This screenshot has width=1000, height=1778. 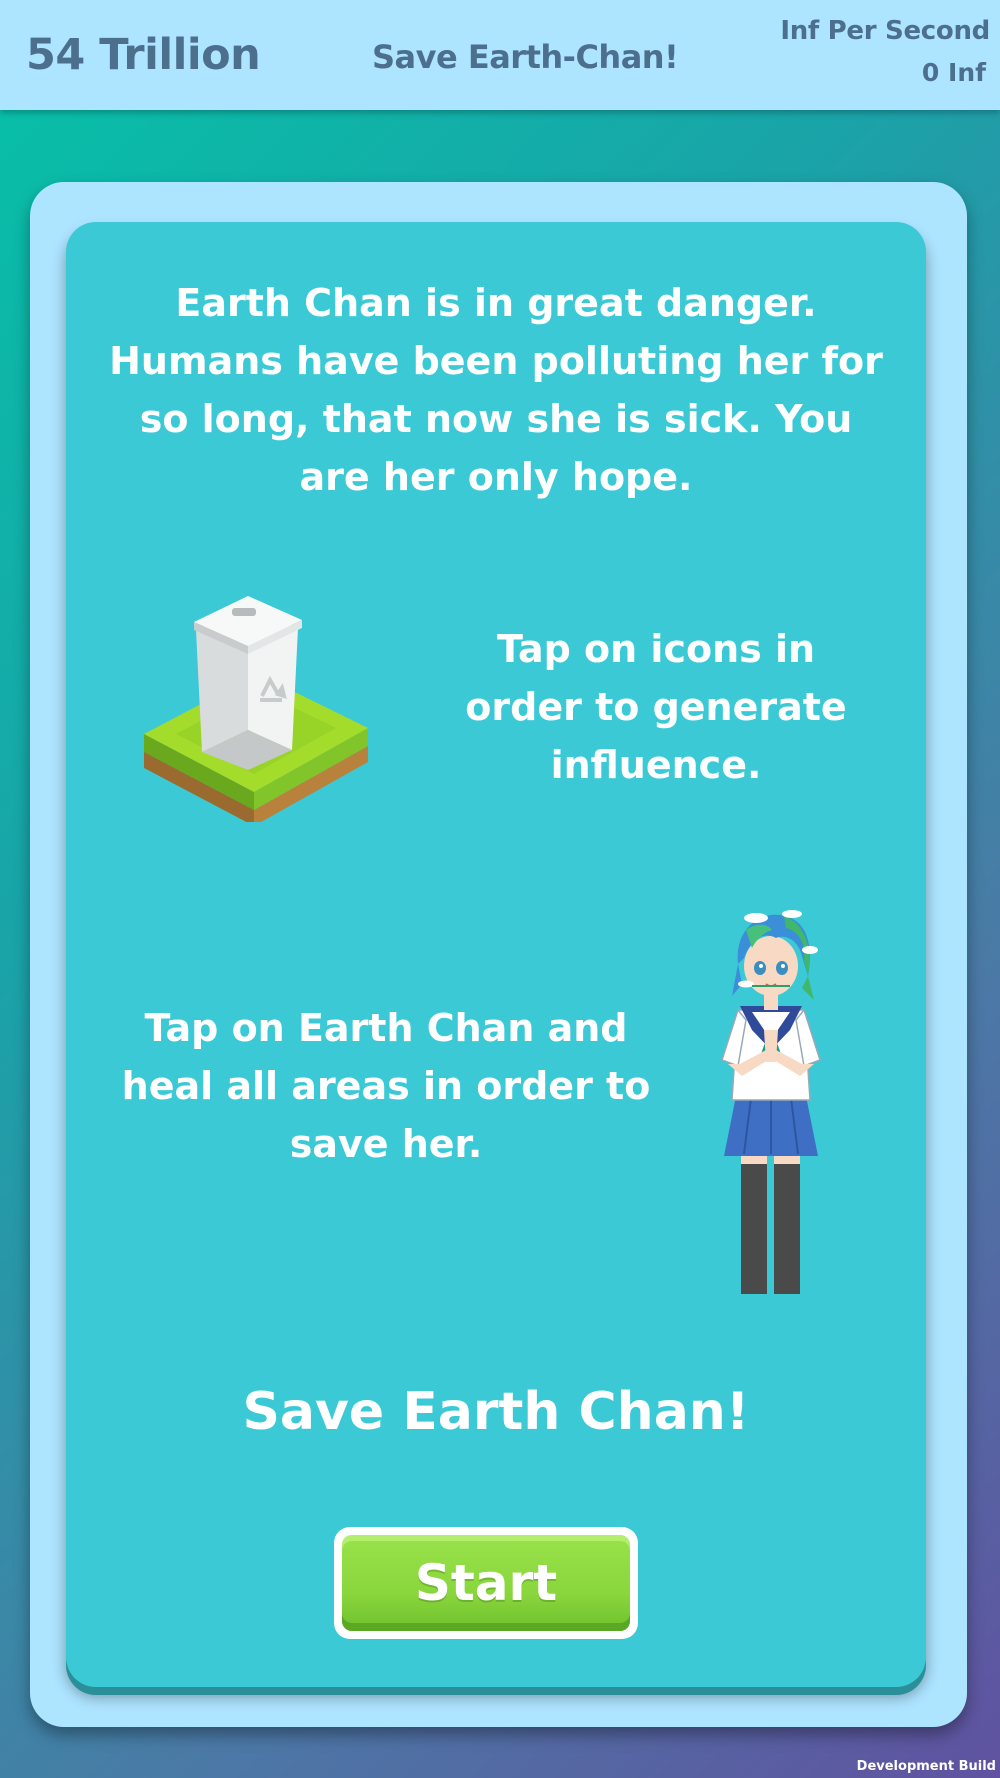 What do you see at coordinates (525, 57) in the screenshot?
I see `game-title: Save Earth-Chan!` at bounding box center [525, 57].